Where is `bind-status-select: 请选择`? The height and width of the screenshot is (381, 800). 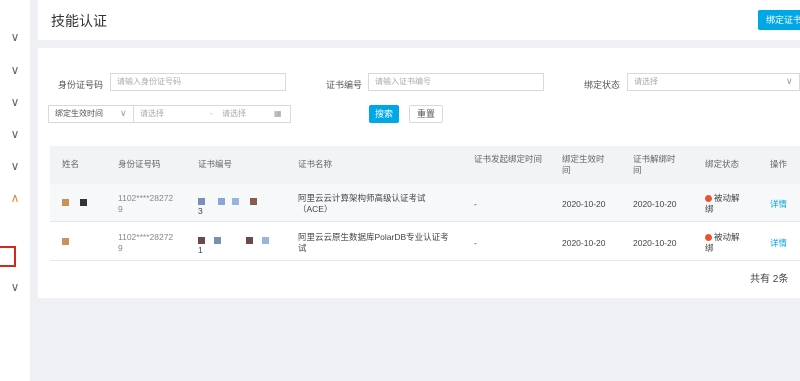
bind-status-select: 请选择 is located at coordinates (713, 82).